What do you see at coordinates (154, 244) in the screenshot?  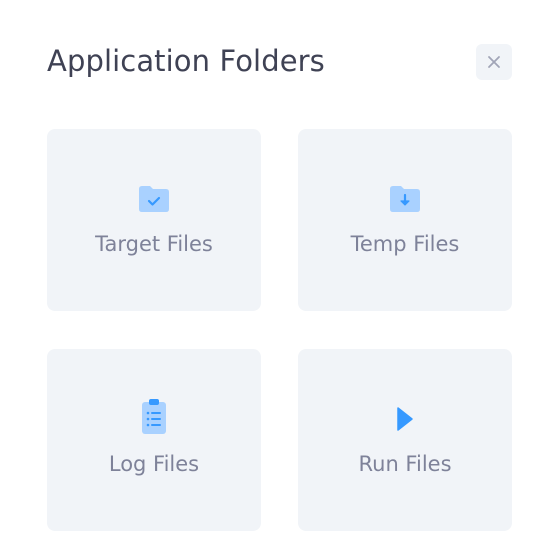 I see `tile-label: Target Files` at bounding box center [154, 244].